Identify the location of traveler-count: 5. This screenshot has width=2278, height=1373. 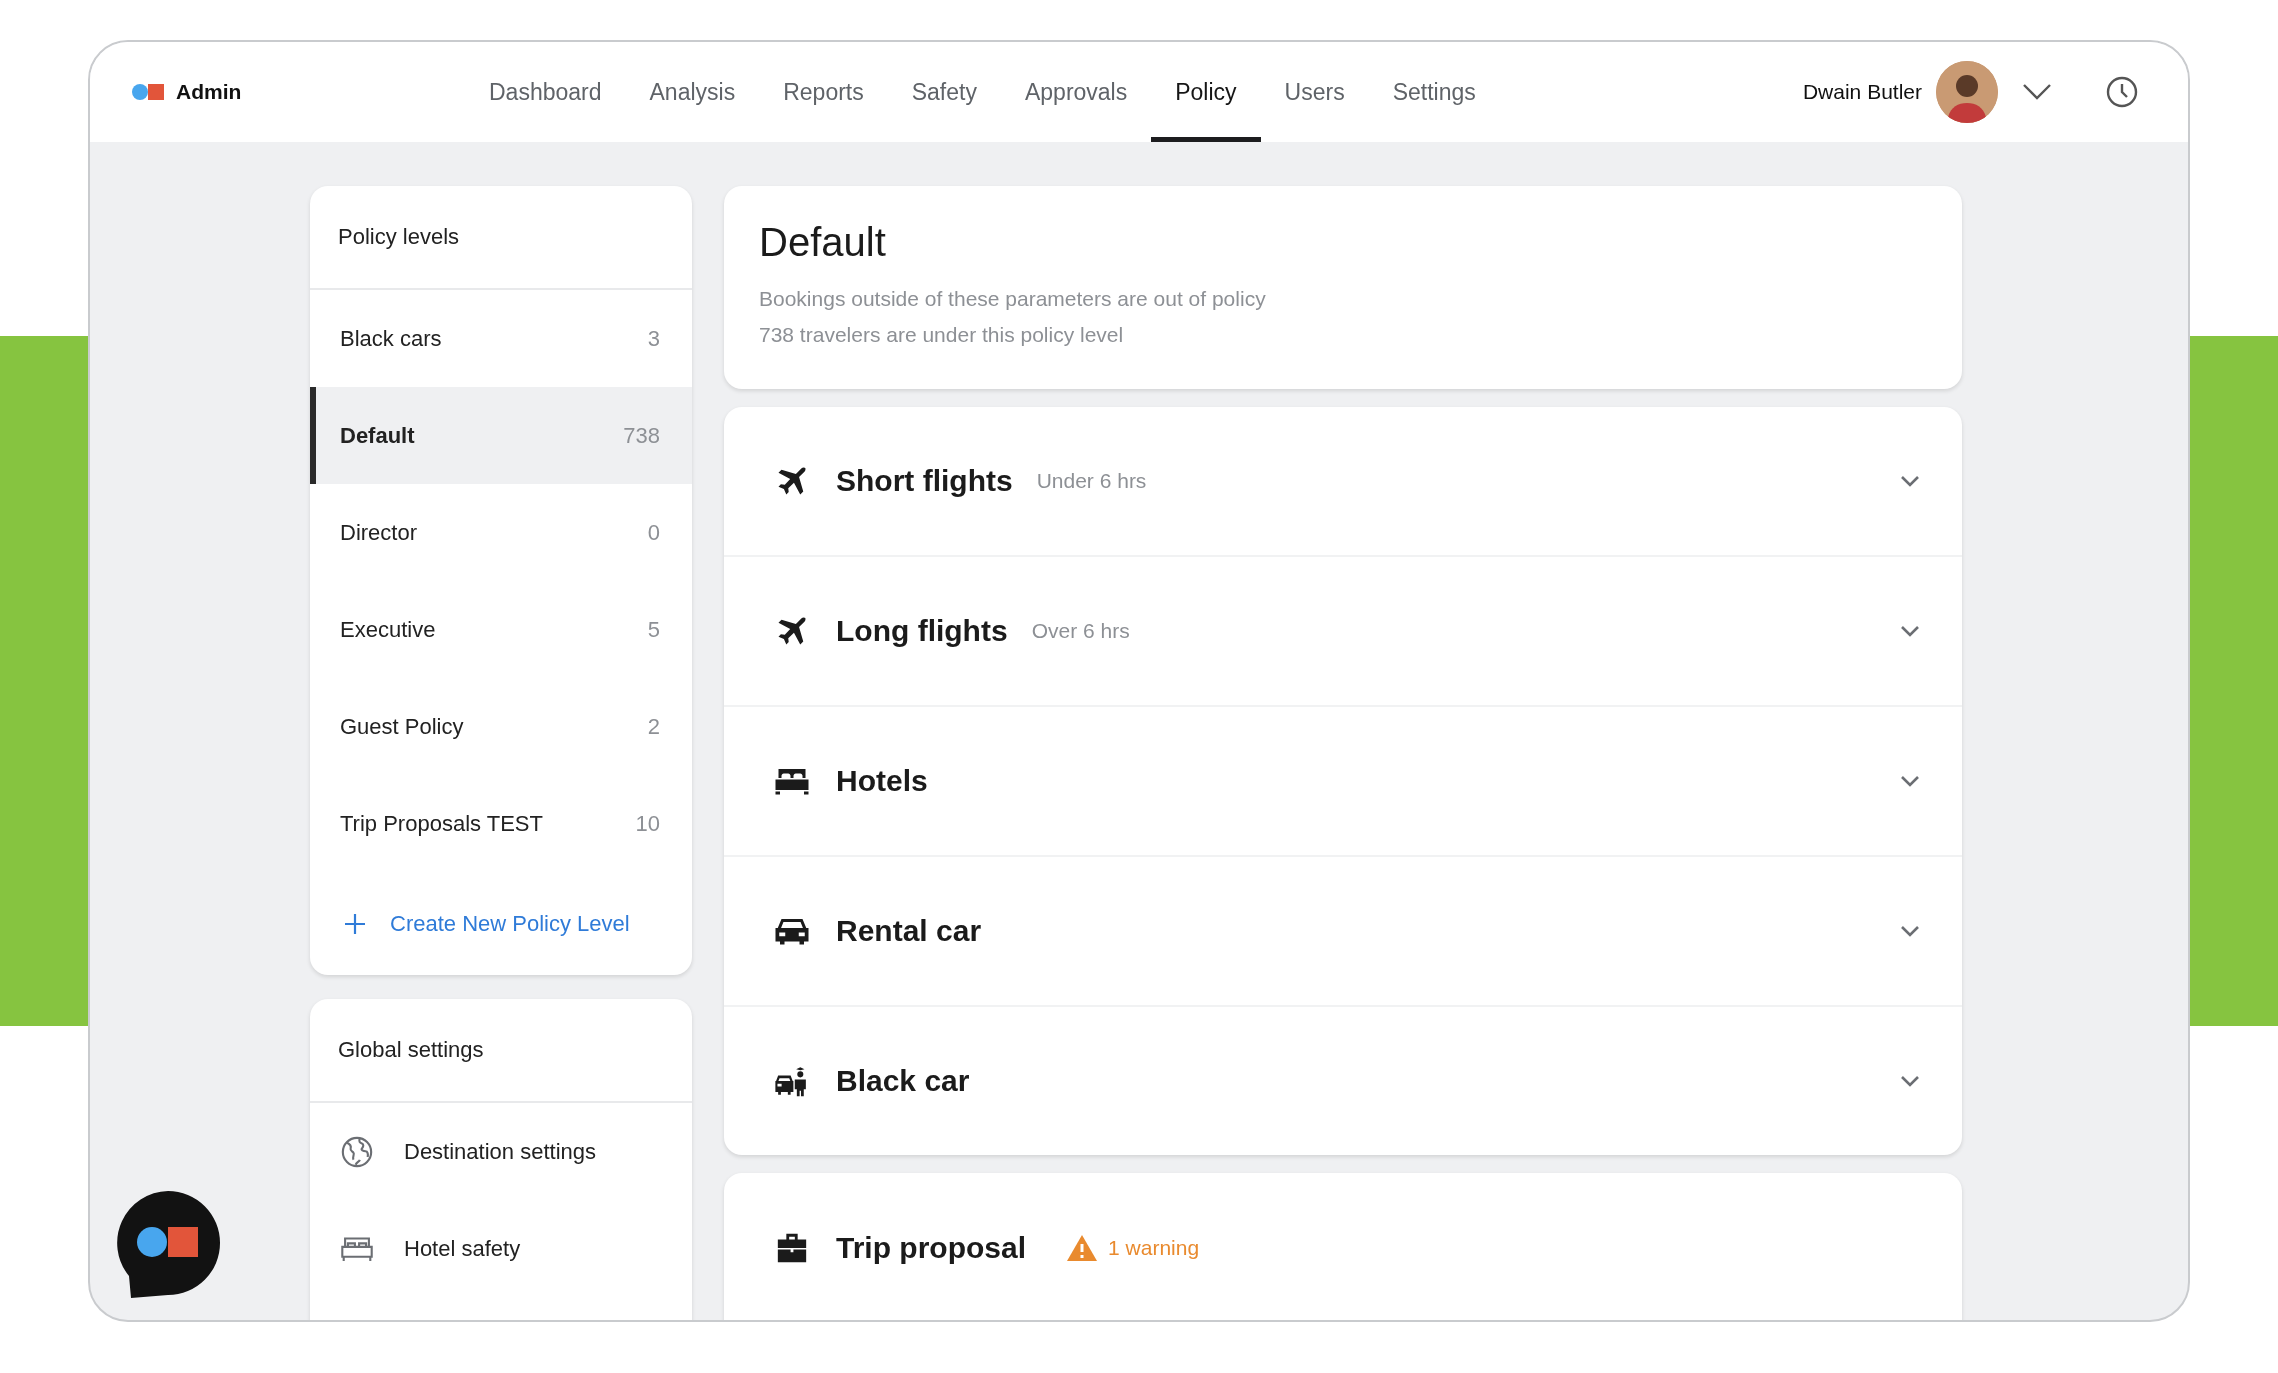
(653, 629).